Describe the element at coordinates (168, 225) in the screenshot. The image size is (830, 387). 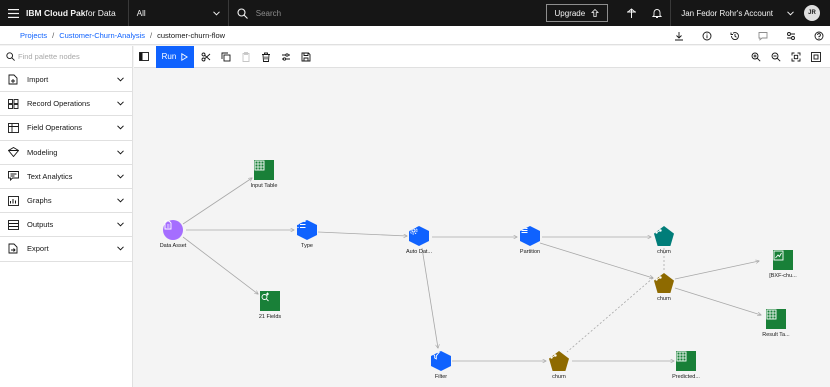
I see `file-icon` at that location.